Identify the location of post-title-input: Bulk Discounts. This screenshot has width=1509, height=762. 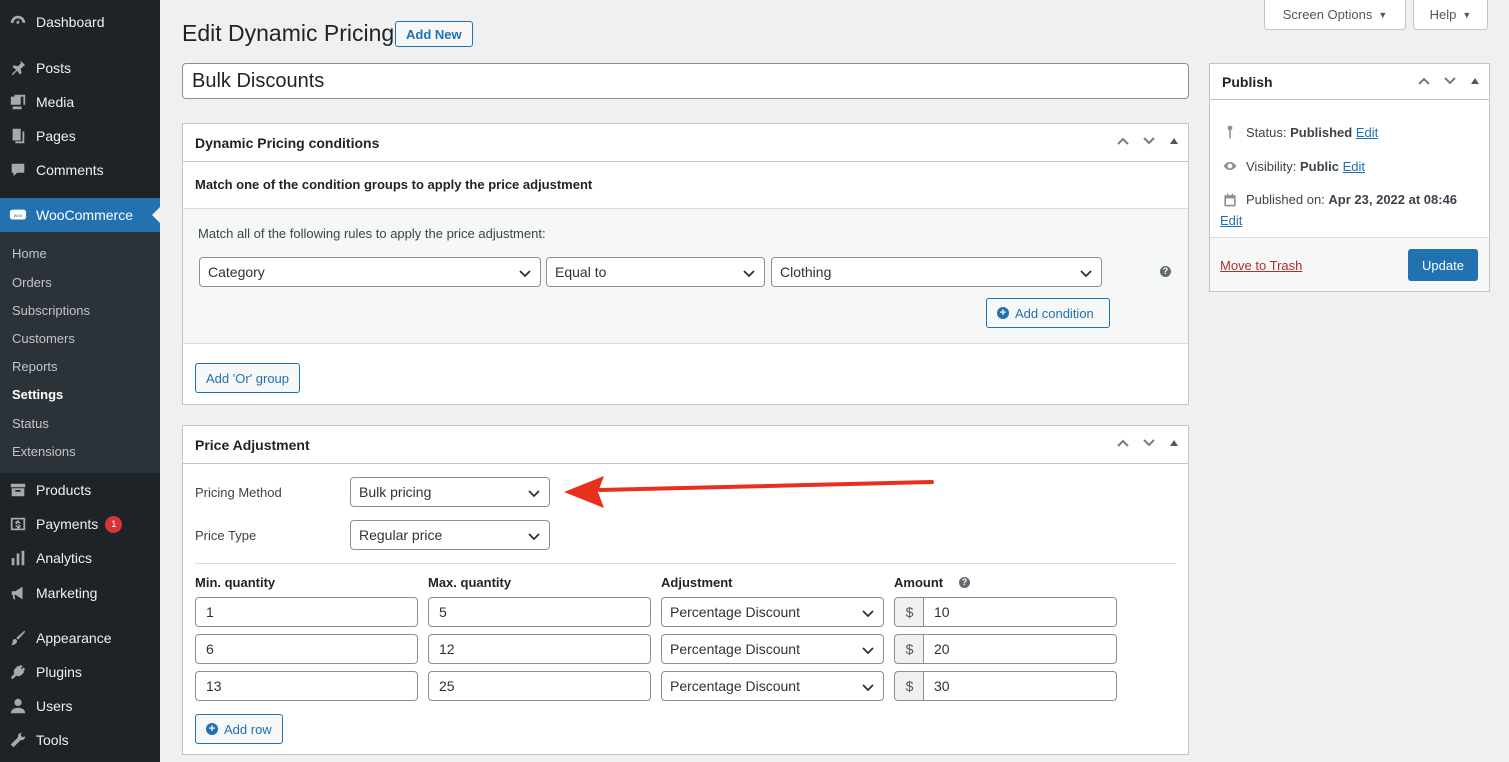
(685, 81).